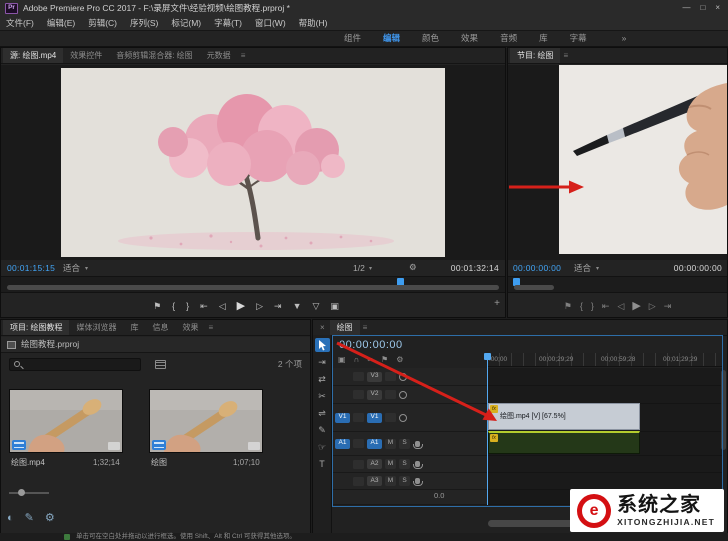  What do you see at coordinates (365, 327) in the screenshot?
I see `panel-menu-icon: ≡` at bounding box center [365, 327].